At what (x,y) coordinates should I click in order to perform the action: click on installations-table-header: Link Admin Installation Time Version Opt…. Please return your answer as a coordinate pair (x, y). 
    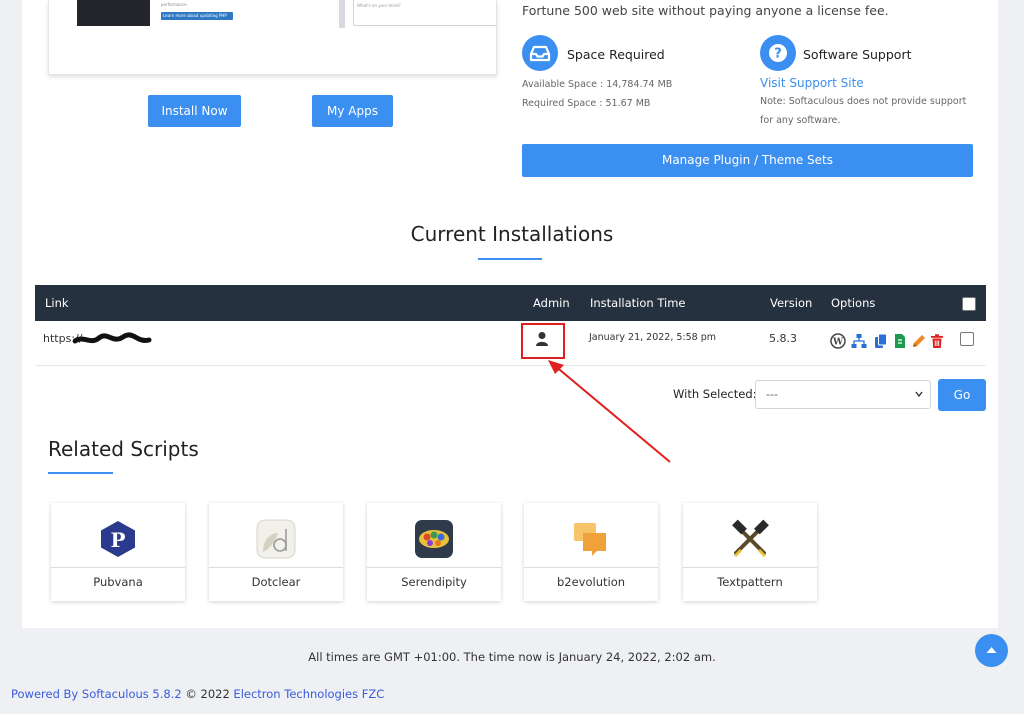
    Looking at the image, I should click on (510, 303).